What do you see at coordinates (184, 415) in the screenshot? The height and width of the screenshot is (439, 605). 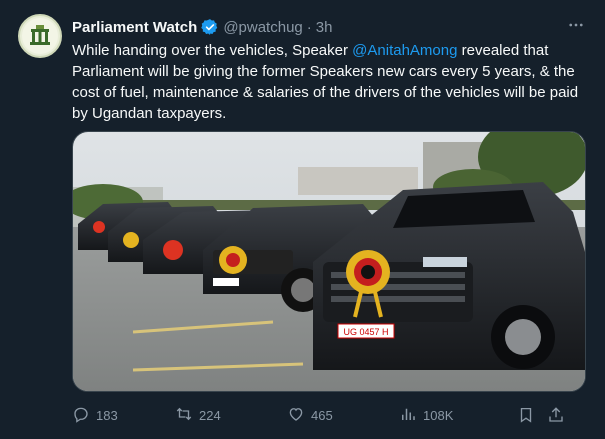 I see `repost-icon` at bounding box center [184, 415].